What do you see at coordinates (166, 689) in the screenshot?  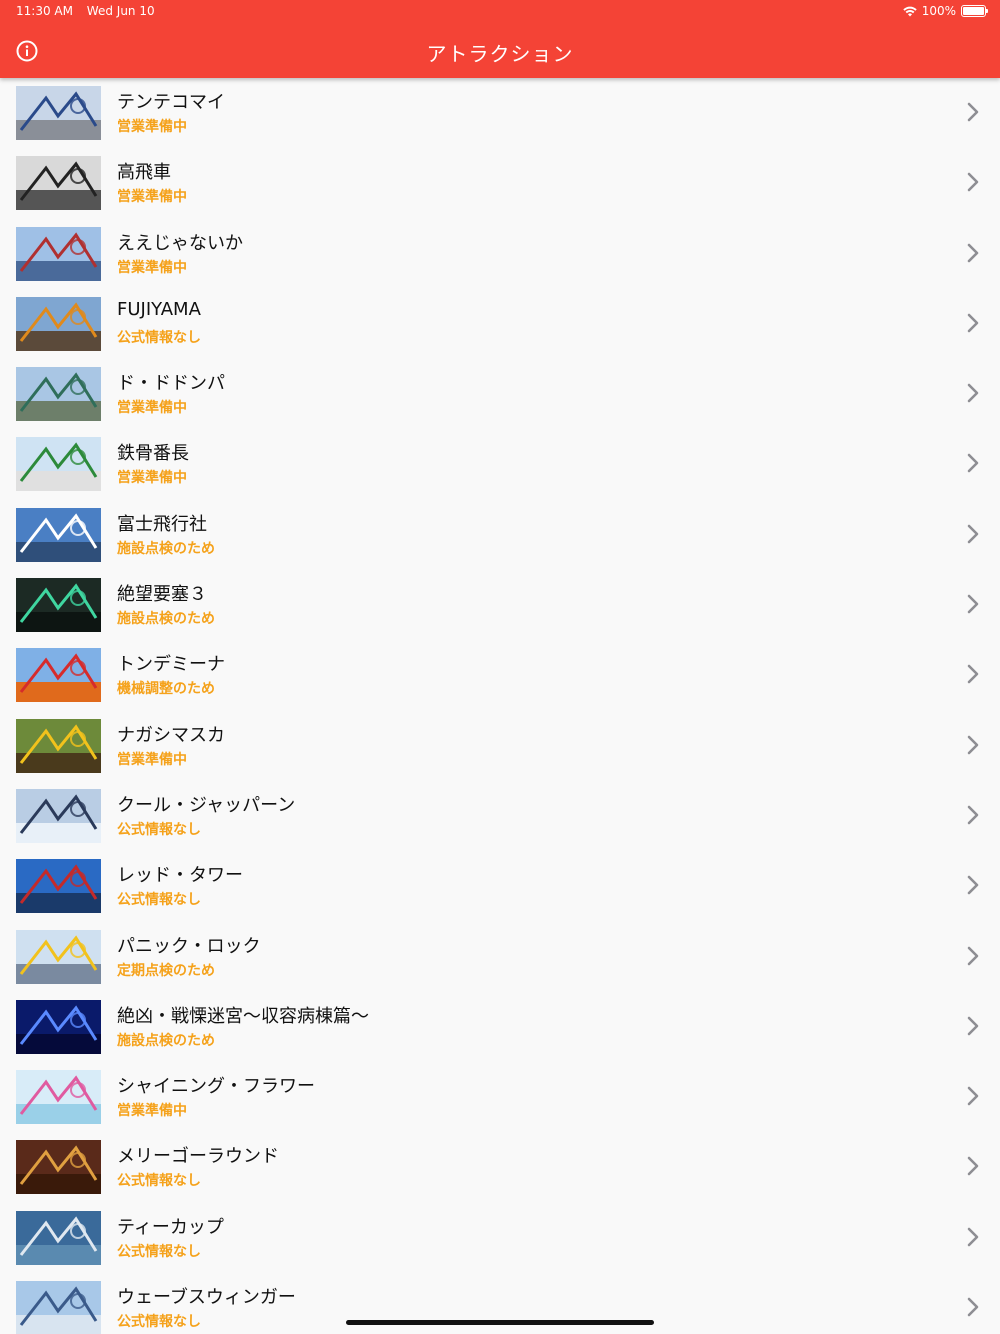 I see `attraction-status: 機械調整のため` at bounding box center [166, 689].